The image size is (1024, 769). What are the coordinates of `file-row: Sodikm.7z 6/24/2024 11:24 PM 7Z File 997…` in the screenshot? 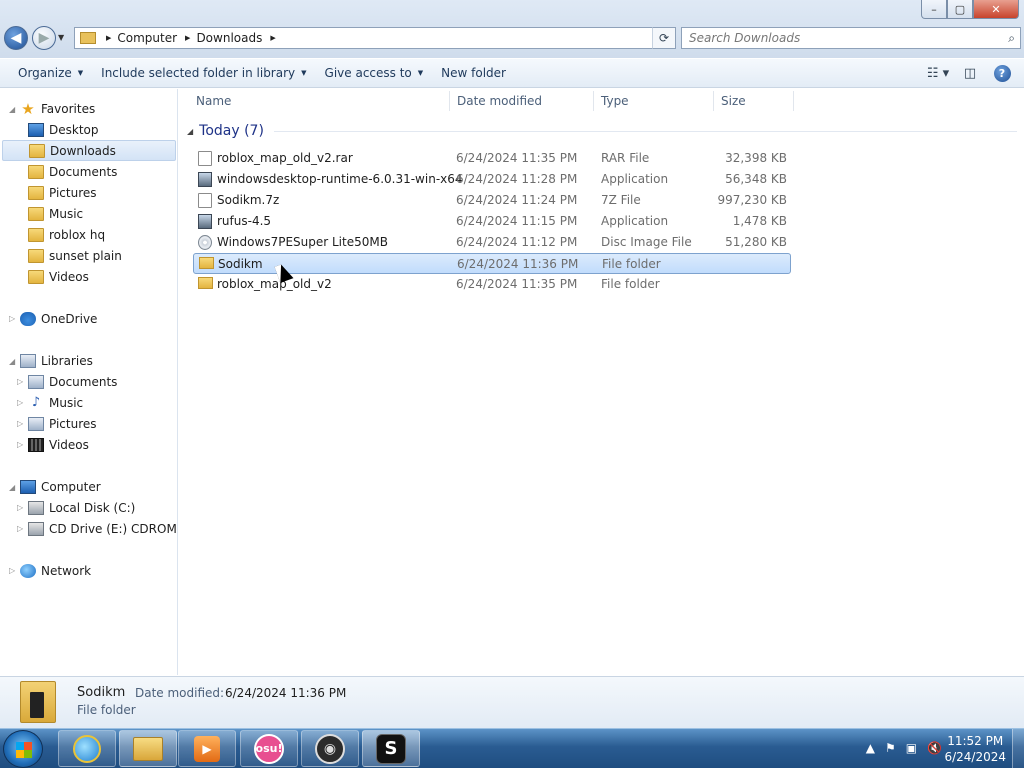 It's located at (492, 200).